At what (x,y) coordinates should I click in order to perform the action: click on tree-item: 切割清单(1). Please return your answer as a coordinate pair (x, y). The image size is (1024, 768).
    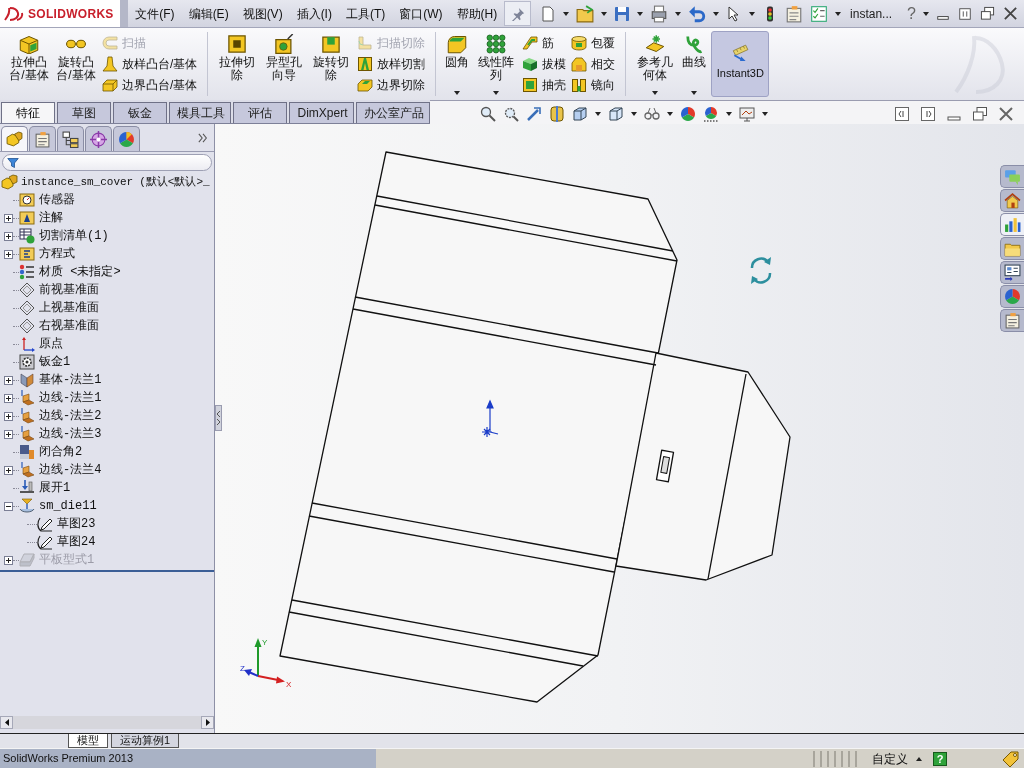
    Looking at the image, I should click on (74, 236).